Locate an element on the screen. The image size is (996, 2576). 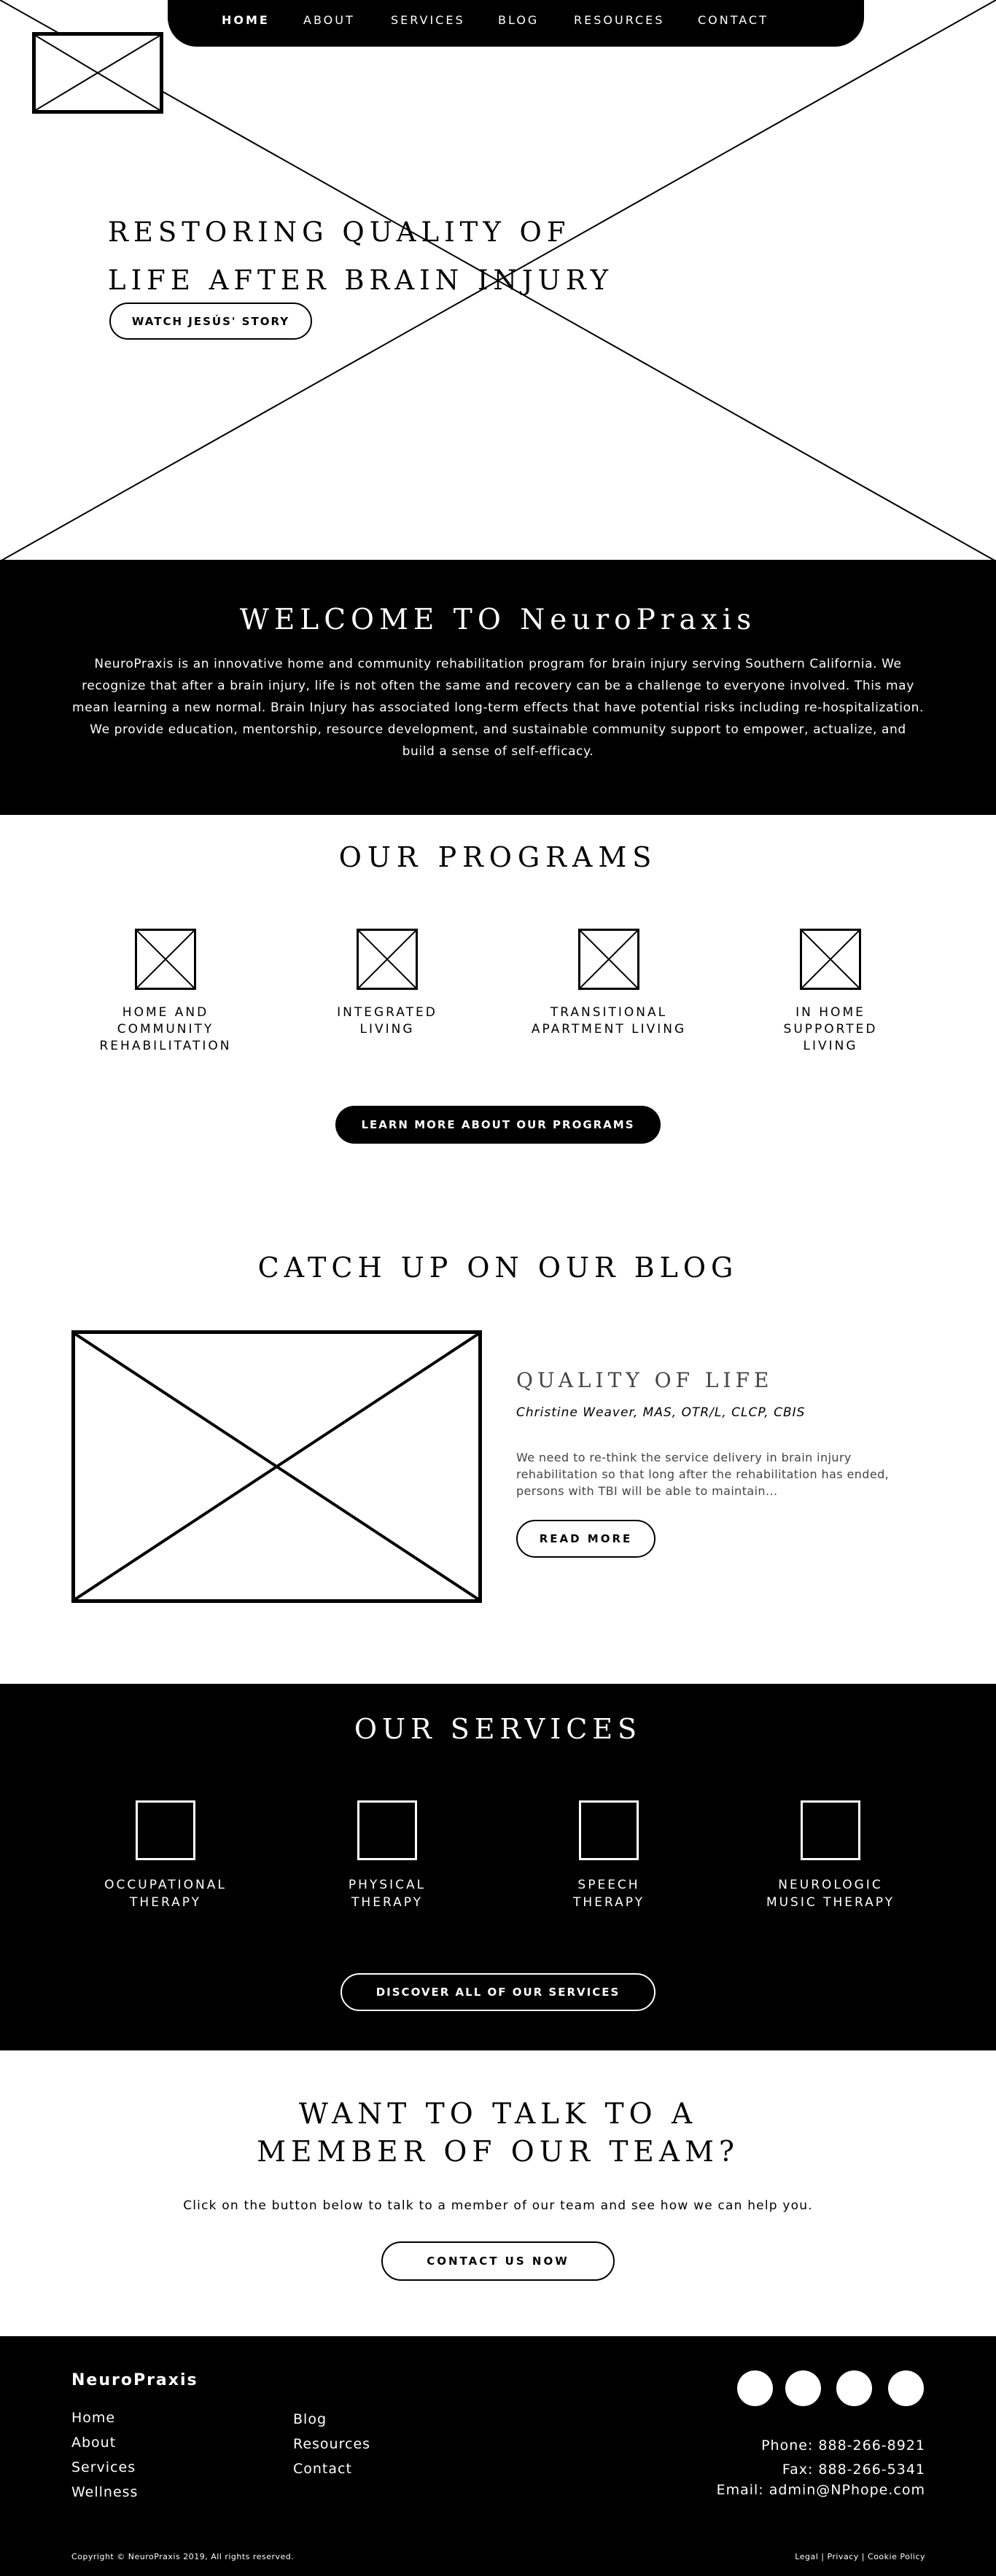
read-more-button: READ MORE is located at coordinates (585, 1539).